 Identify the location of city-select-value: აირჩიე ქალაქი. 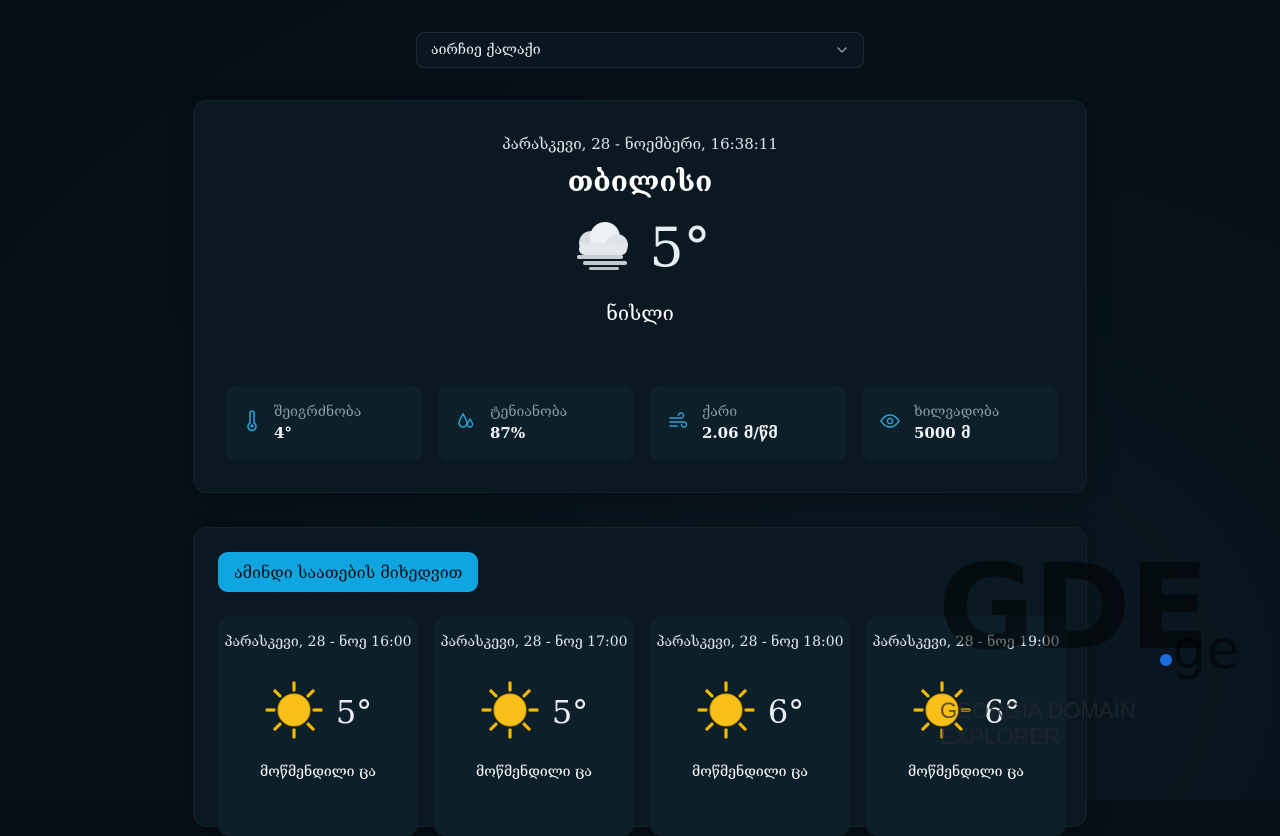
(486, 50).